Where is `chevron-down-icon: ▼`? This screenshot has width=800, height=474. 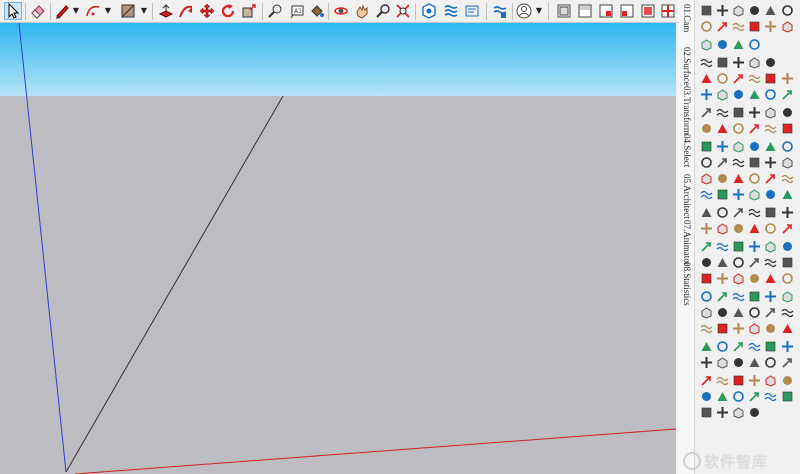
chevron-down-icon: ▼ is located at coordinates (108, 11).